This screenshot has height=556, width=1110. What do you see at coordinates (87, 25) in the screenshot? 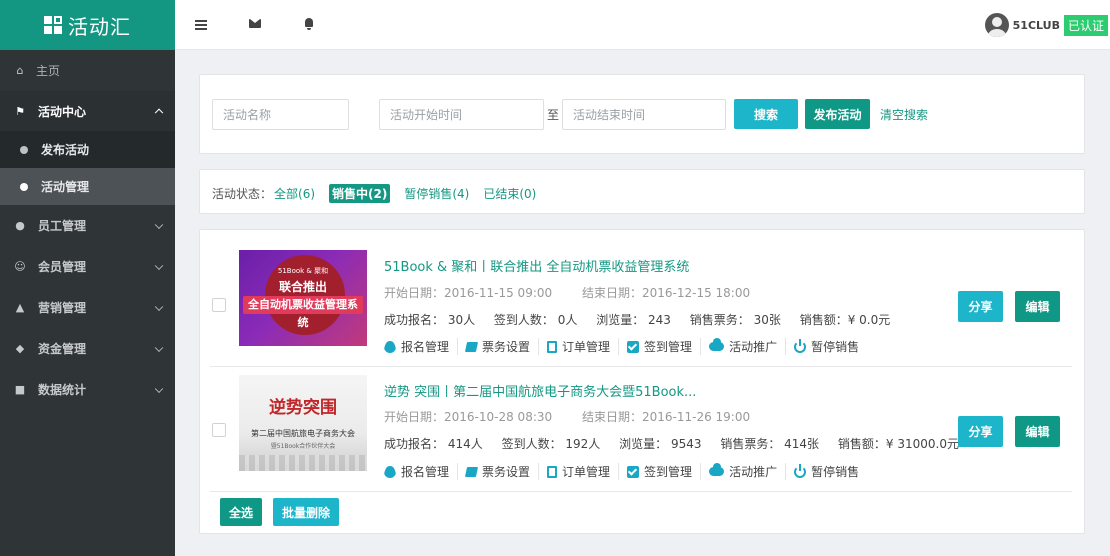
I see `app-logo: 活动汇` at bounding box center [87, 25].